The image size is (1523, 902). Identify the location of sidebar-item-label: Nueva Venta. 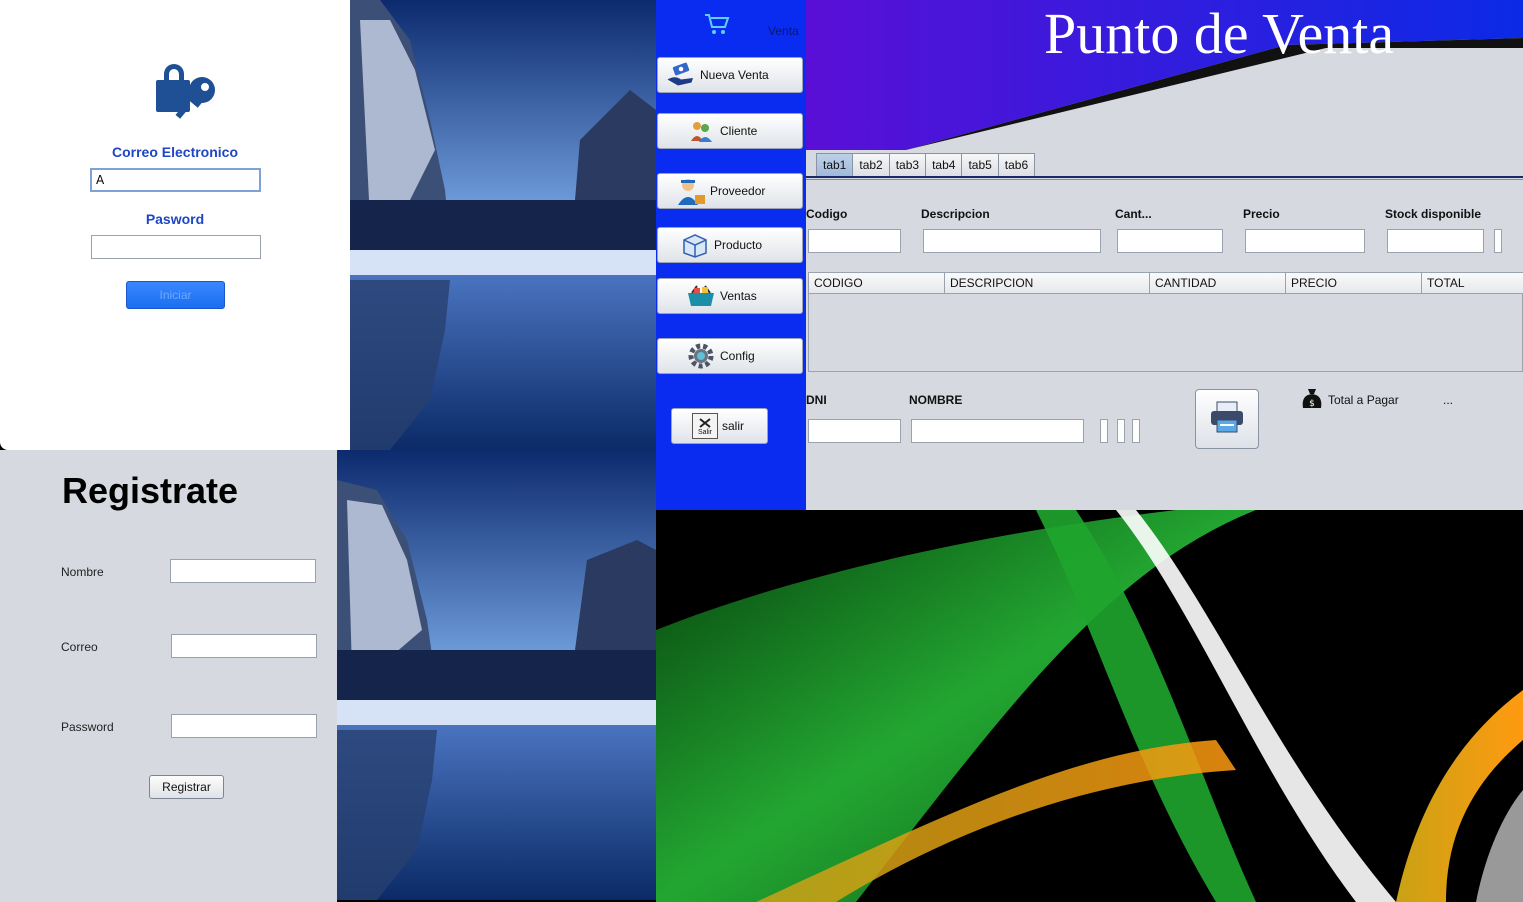
(734, 75).